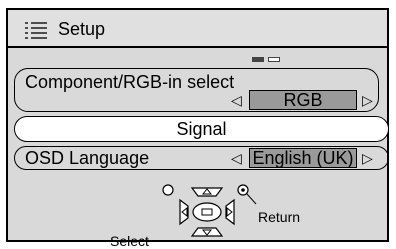 The width and height of the screenshot is (396, 249). I want to click on return-label: Return, so click(279, 217).